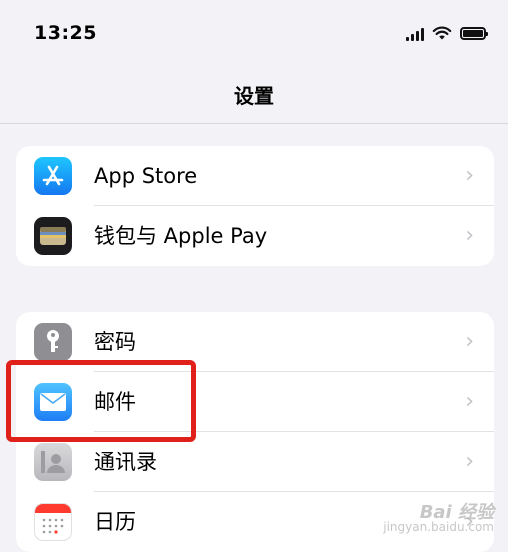 This screenshot has height=552, width=508. Describe the element at coordinates (146, 176) in the screenshot. I see `settings-row-label: App Store` at that location.